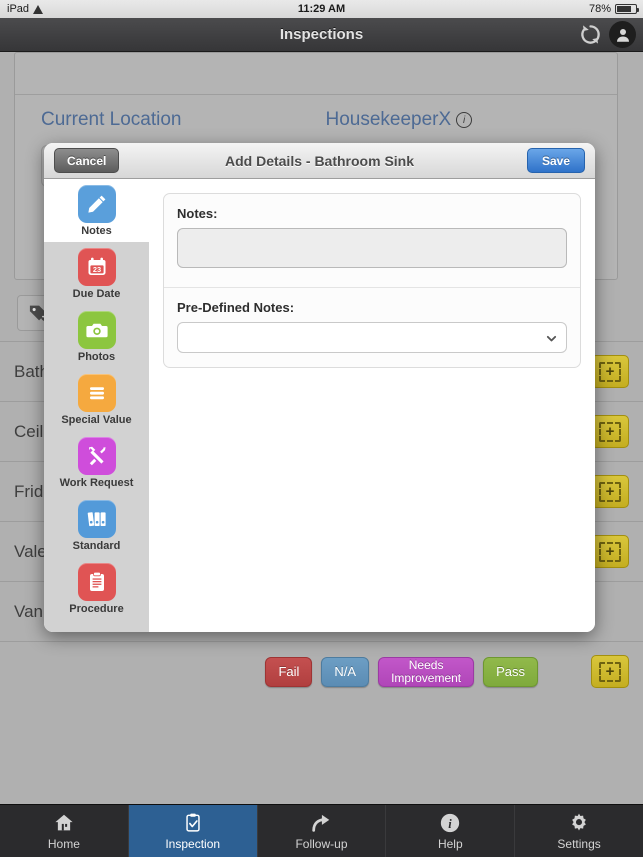  I want to click on na-label: N/A, so click(345, 671).